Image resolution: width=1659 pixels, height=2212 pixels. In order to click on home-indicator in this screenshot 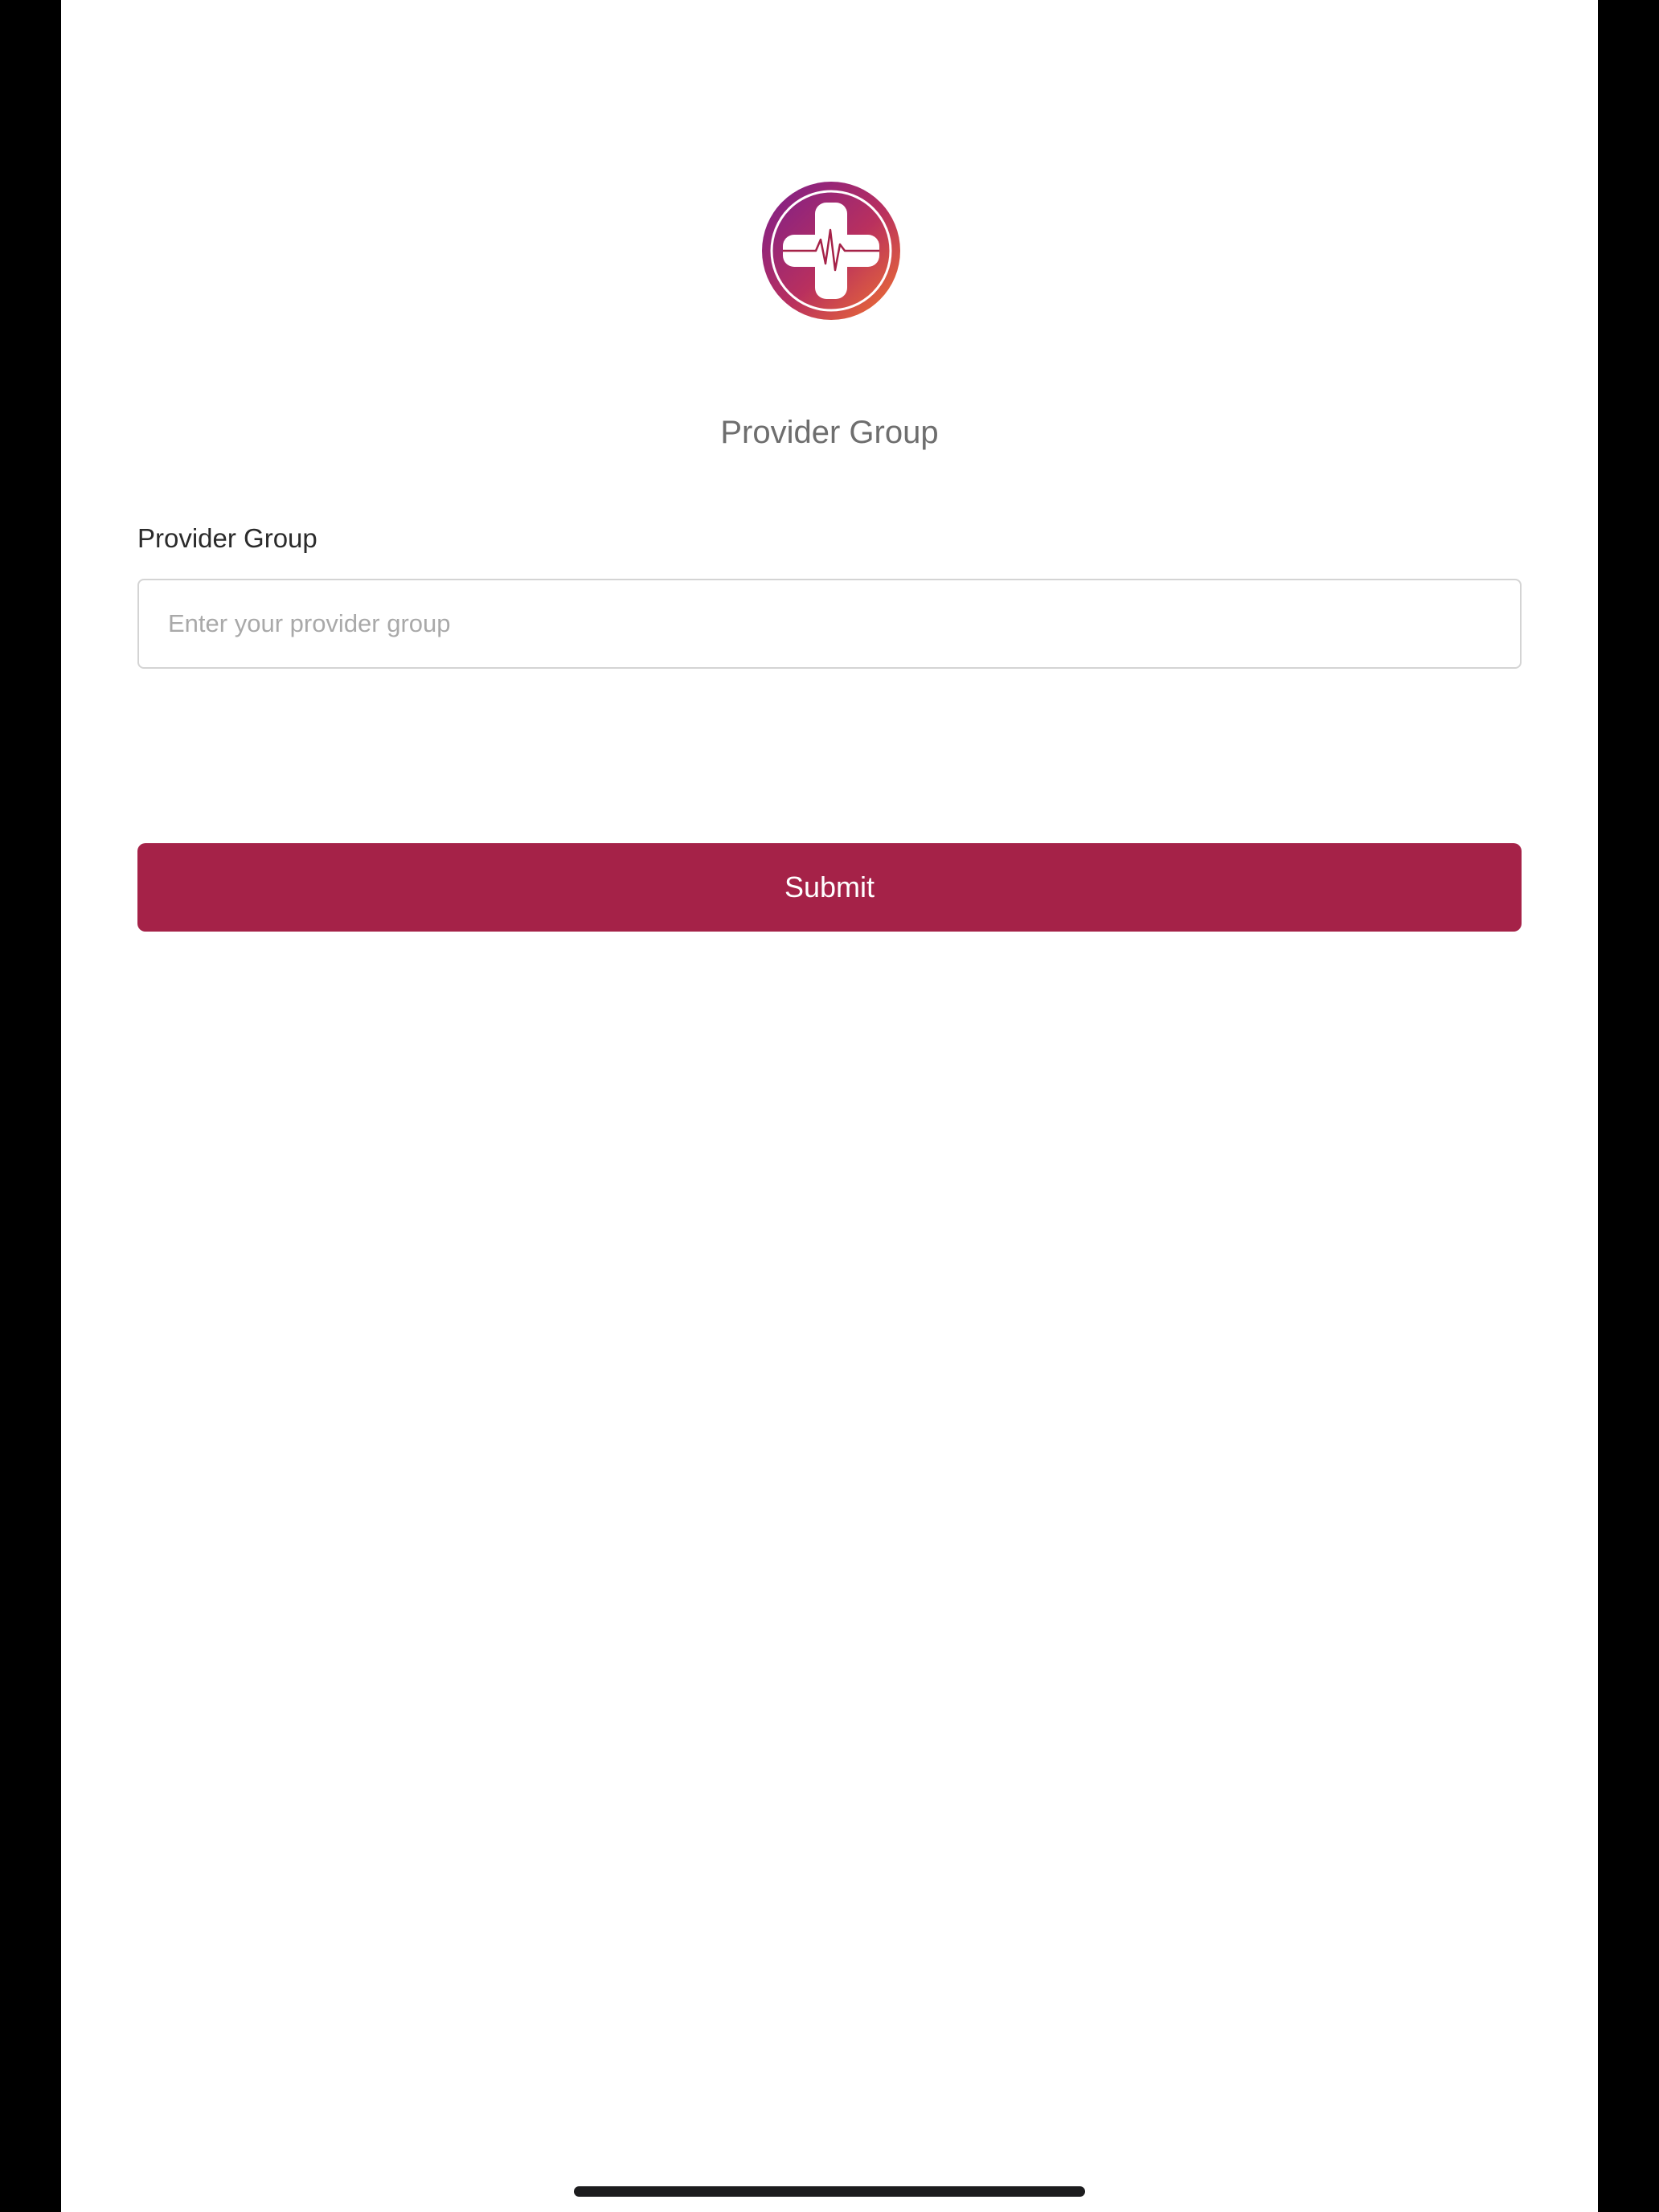, I will do `click(829, 2191)`.